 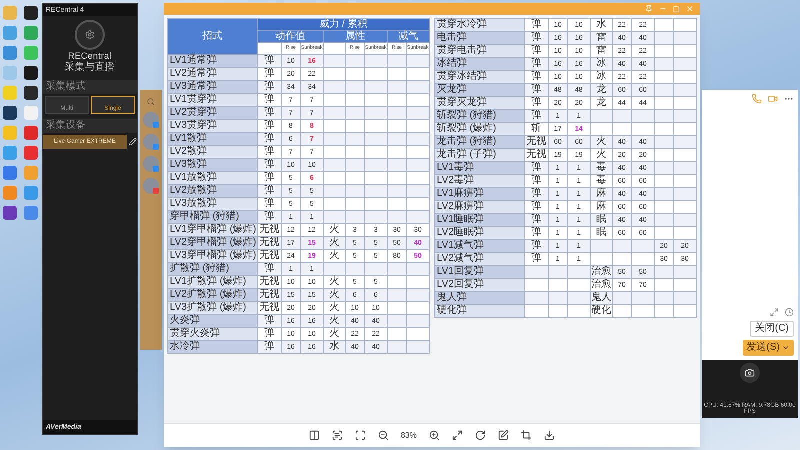 I want to click on column-group-header: 威力 / 累积, so click(x=344, y=25).